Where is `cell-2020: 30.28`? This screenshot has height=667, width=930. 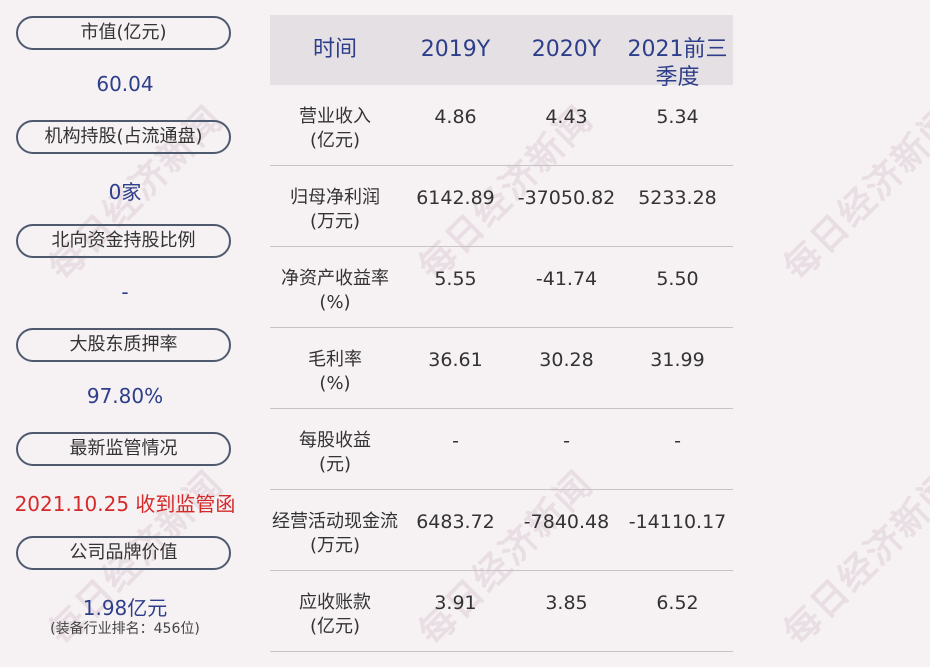
cell-2020: 30.28 is located at coordinates (566, 360).